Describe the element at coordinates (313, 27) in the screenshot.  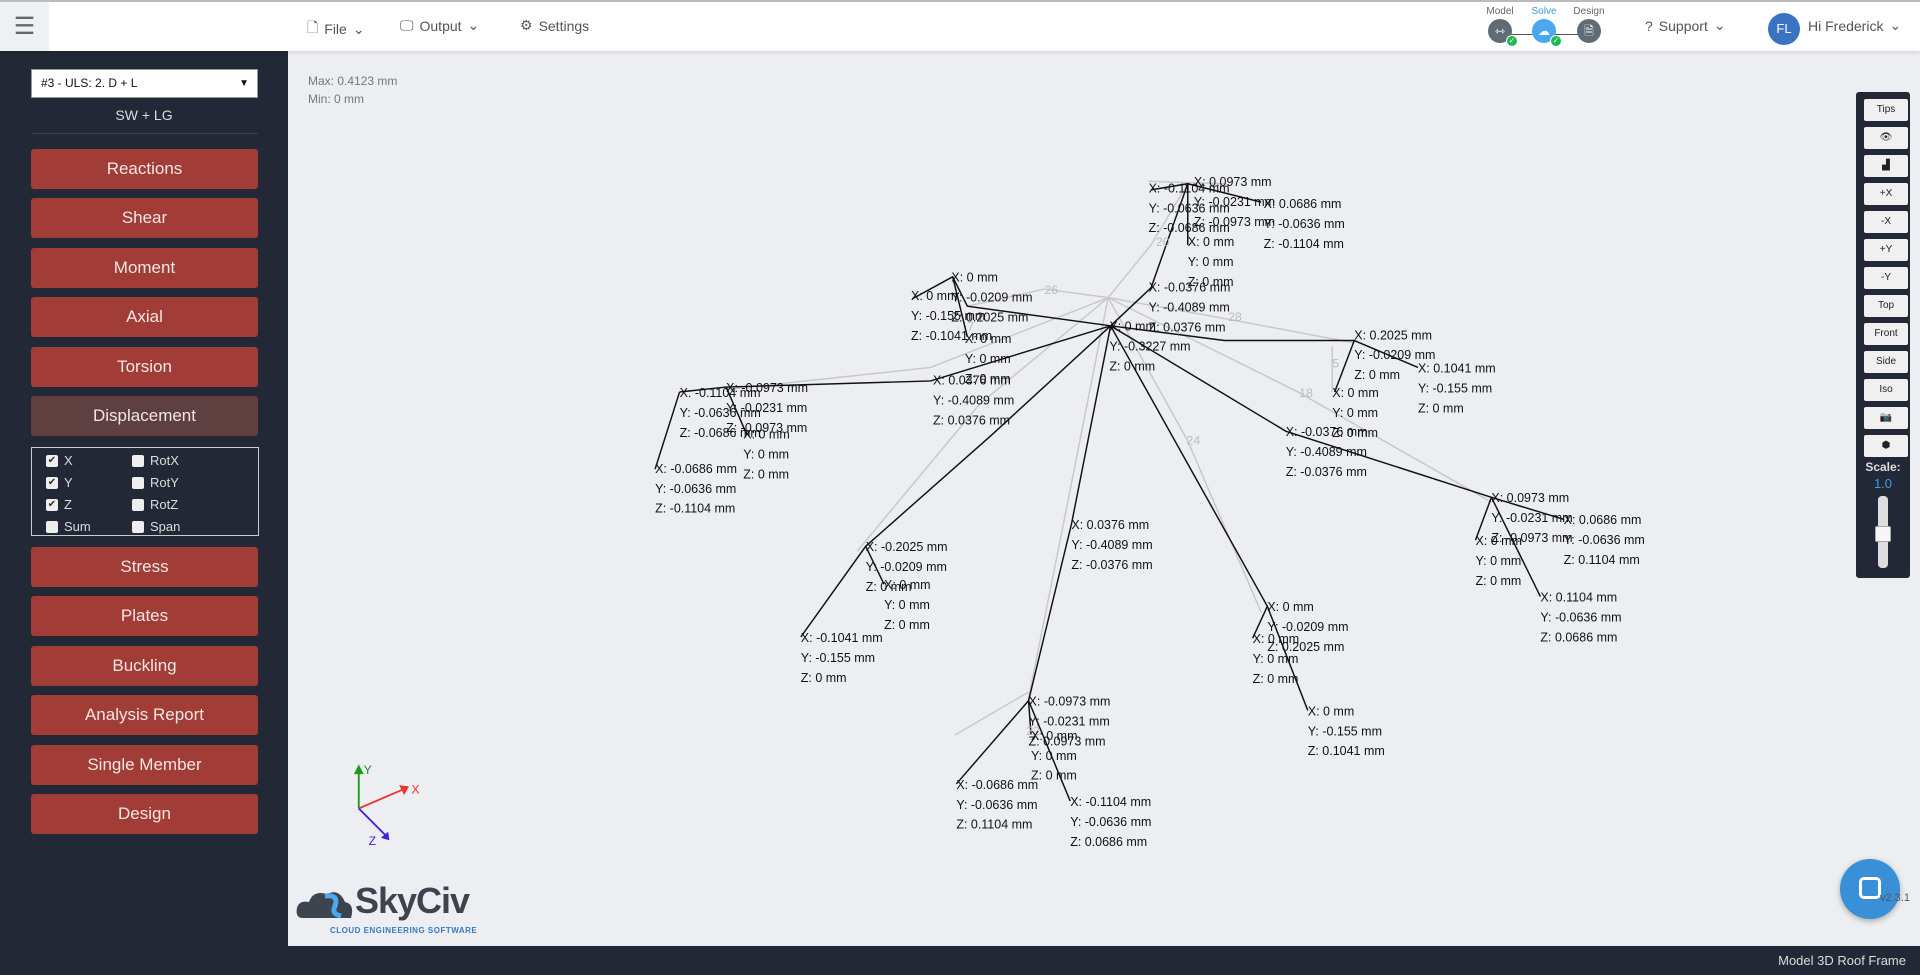
I see `file-icon: 🗋` at that location.